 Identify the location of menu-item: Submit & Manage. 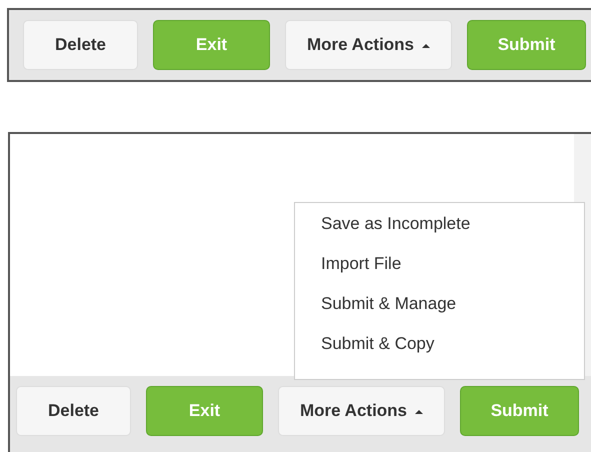
(452, 304).